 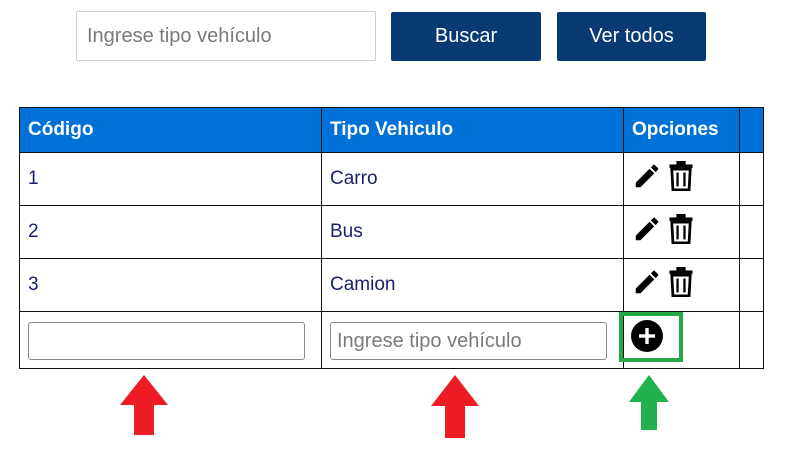 I want to click on cell-type: Bus, so click(x=472, y=232).